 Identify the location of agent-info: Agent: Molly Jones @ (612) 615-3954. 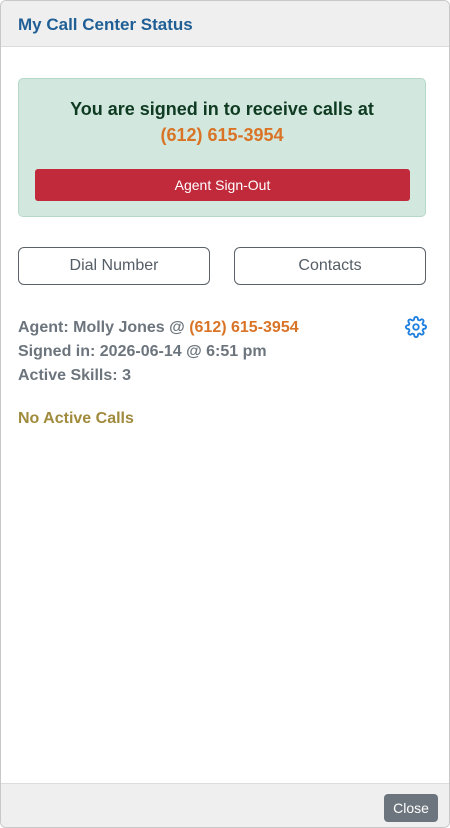
(158, 328).